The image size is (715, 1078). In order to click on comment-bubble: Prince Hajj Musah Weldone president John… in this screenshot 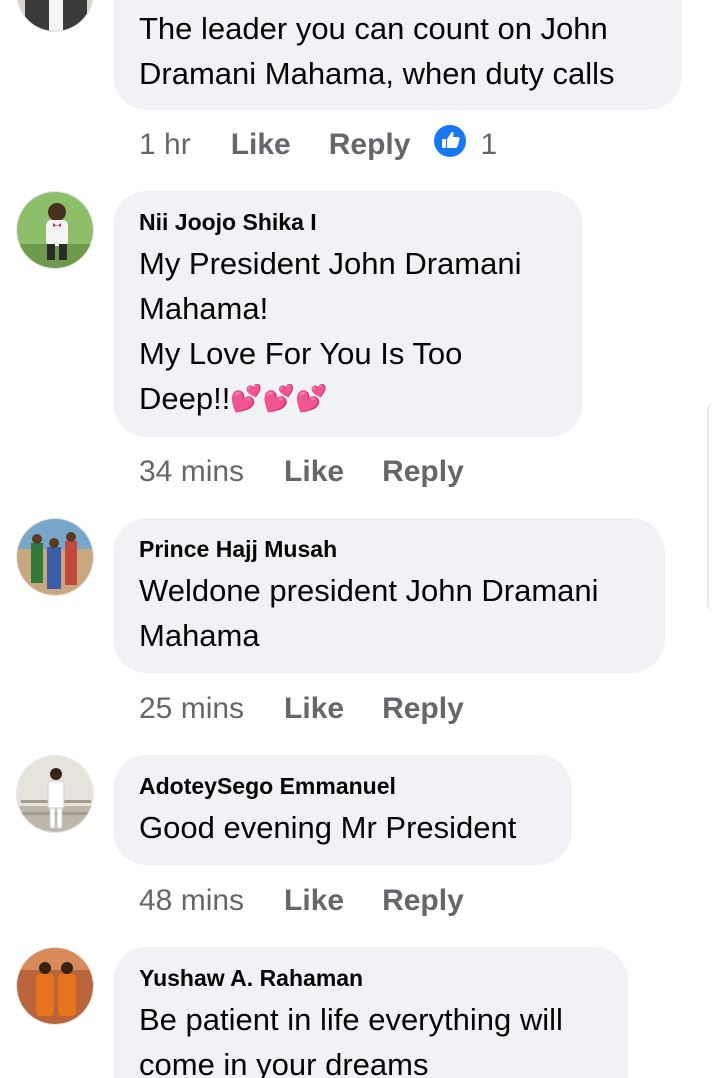, I will do `click(389, 595)`.